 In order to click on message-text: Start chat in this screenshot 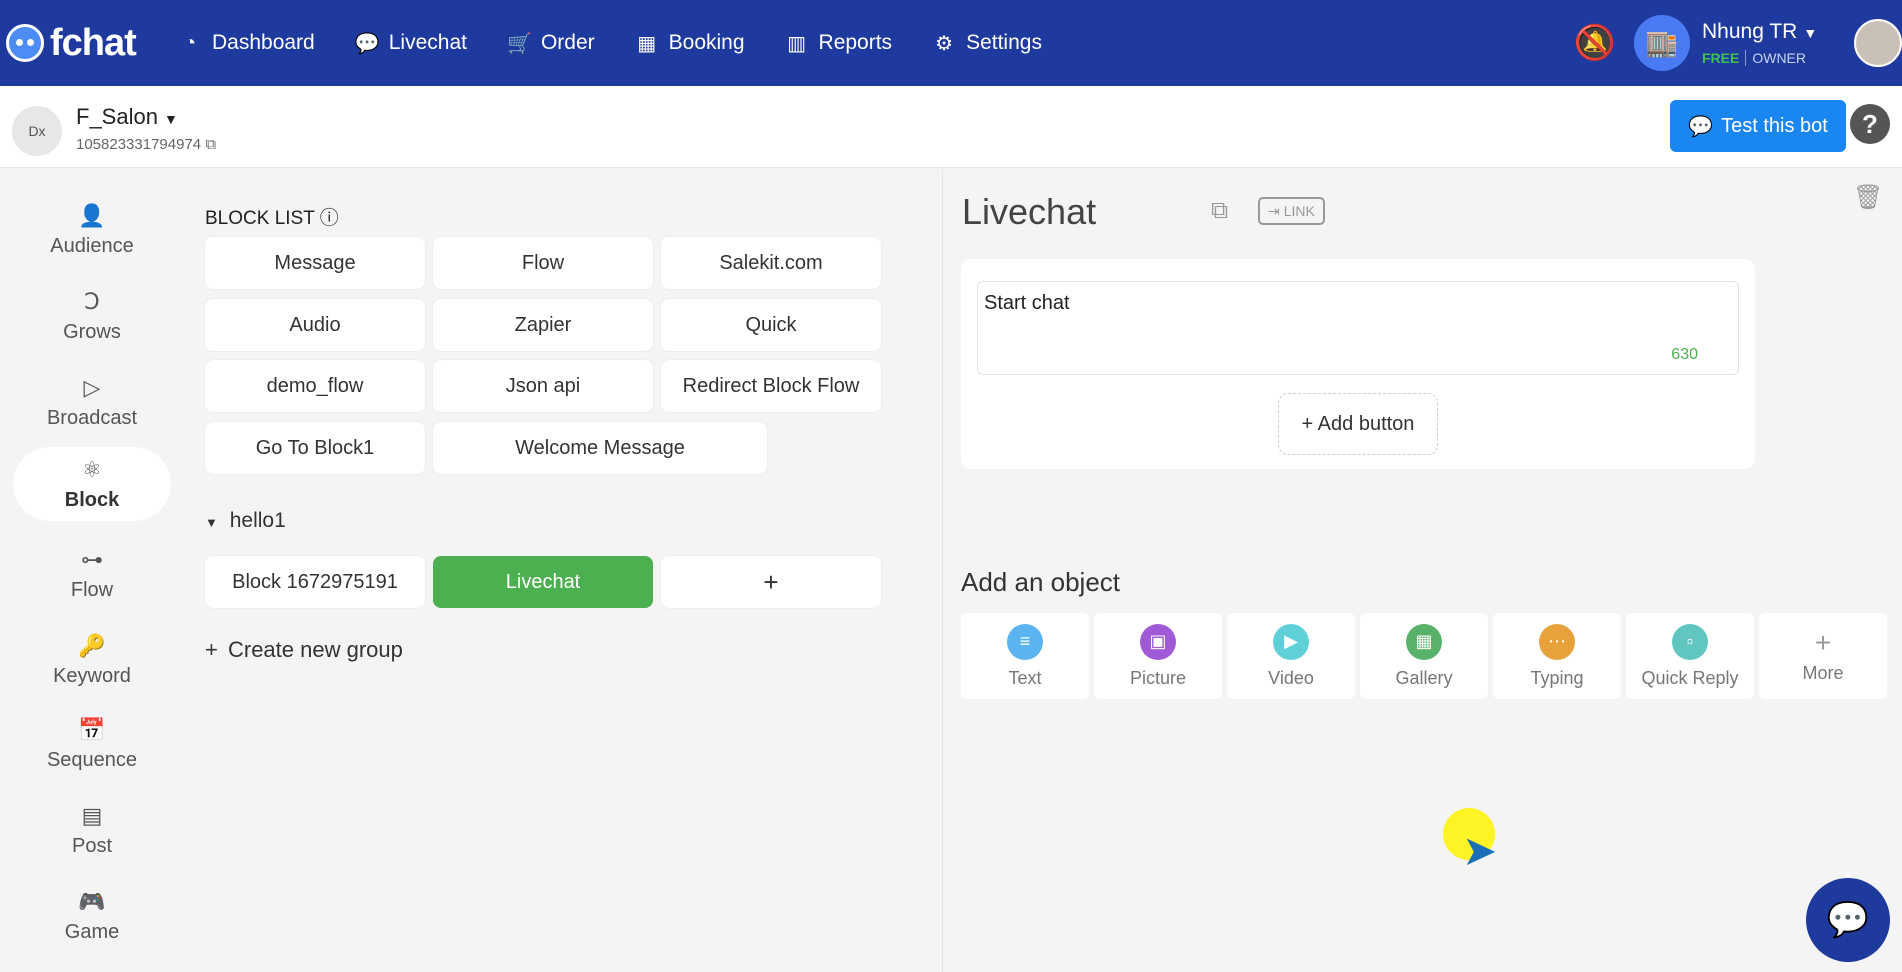, I will do `click(1027, 303)`.